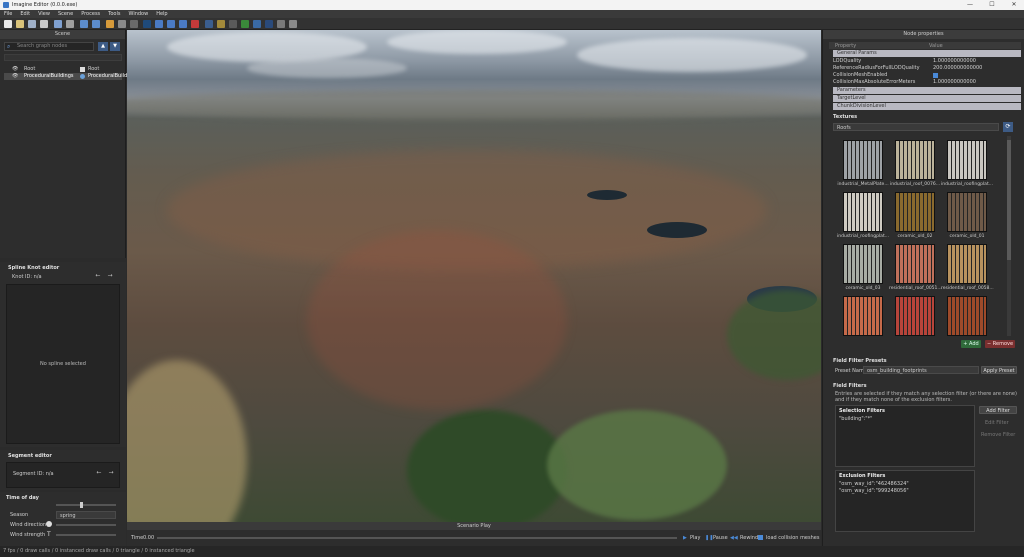 This screenshot has width=1024, height=557. I want to click on wind-strength-icon: T, so click(49, 534).